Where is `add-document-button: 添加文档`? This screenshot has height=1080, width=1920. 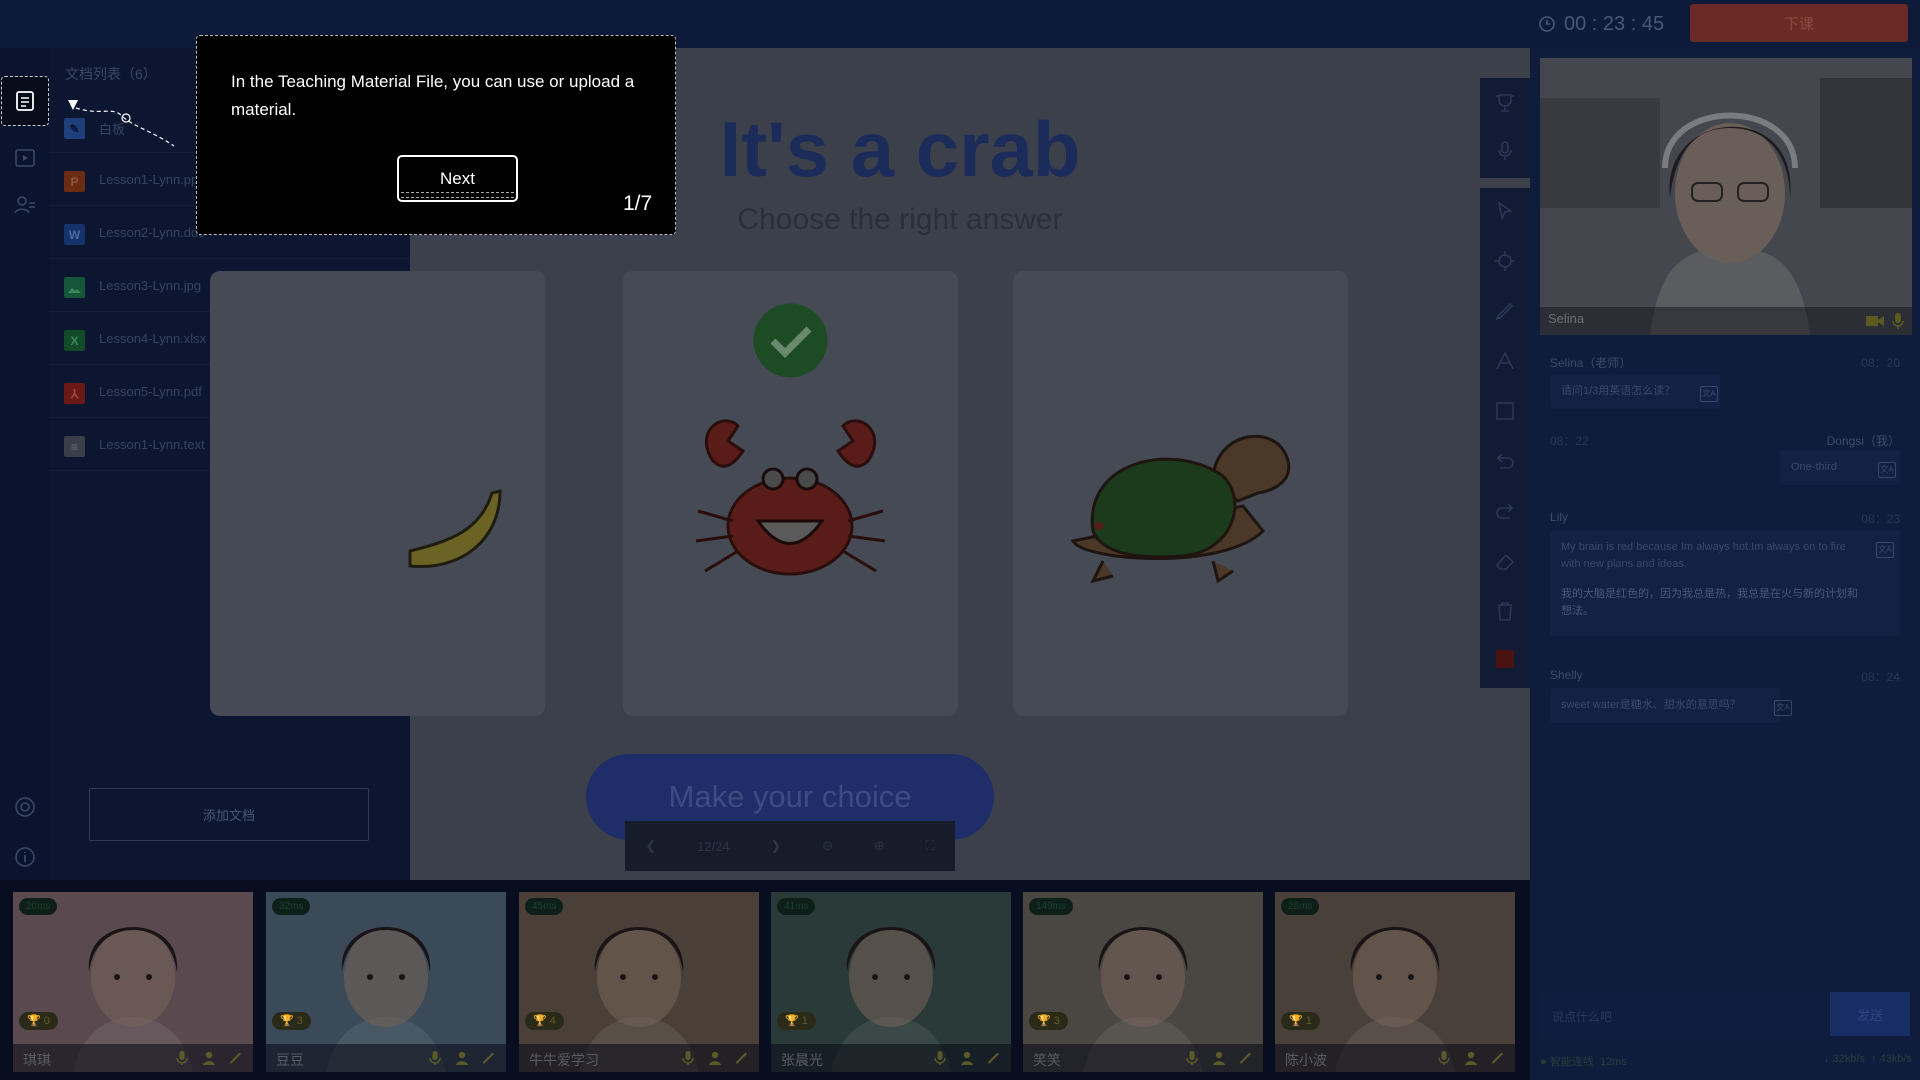
add-document-button: 添加文档 is located at coordinates (229, 814).